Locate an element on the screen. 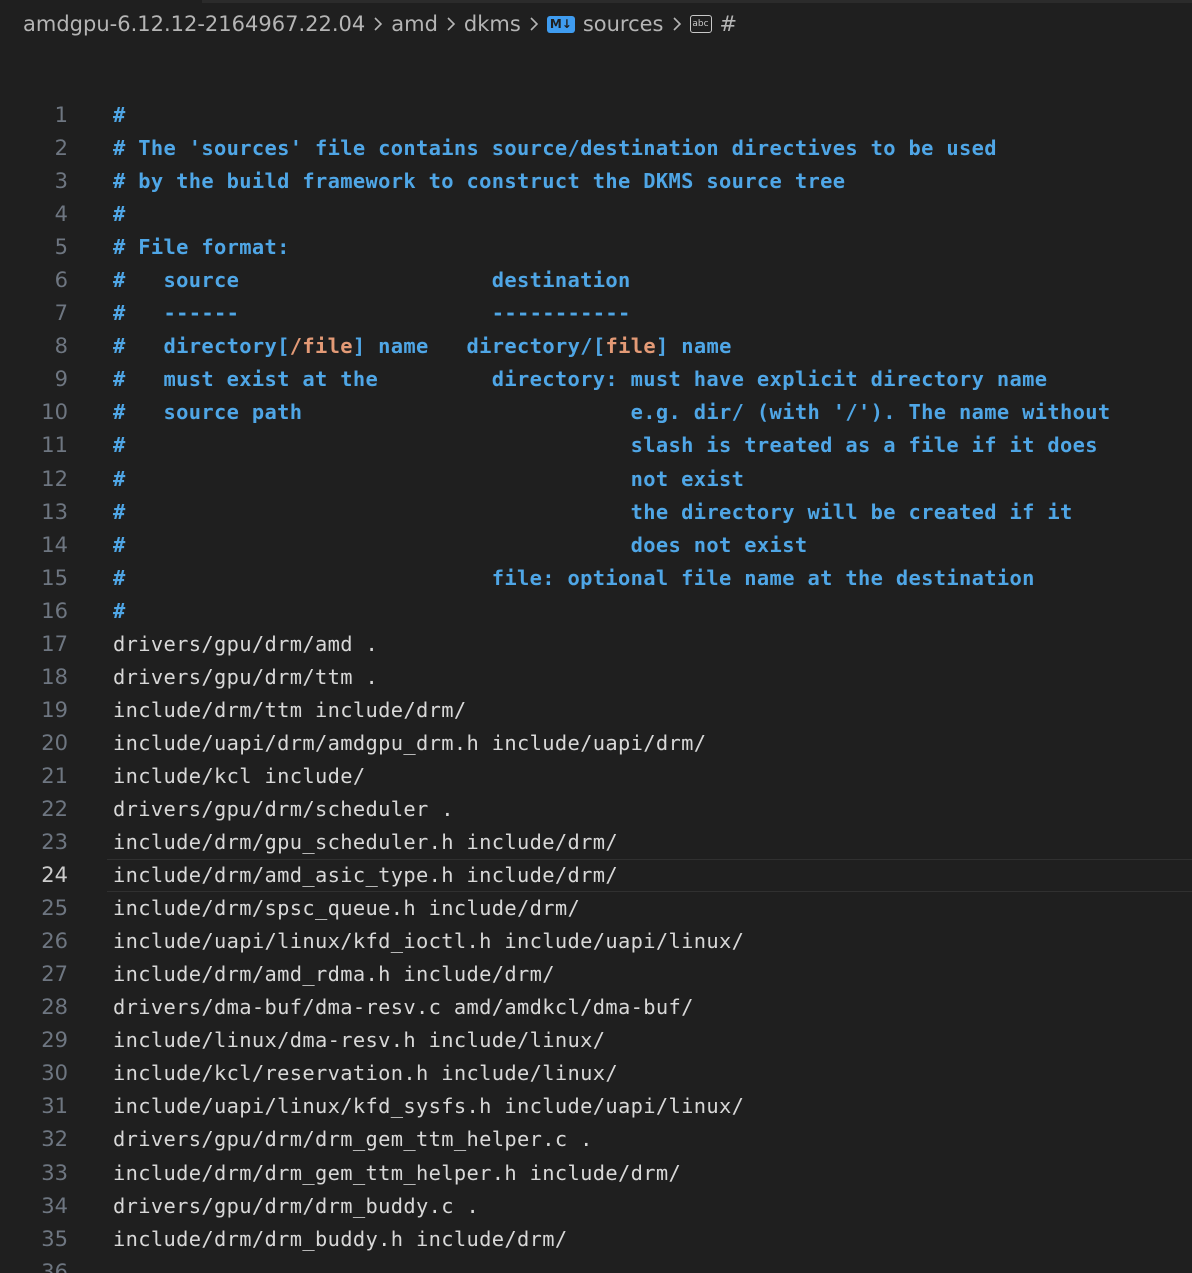  code-token: include/kcl/reservation.h include/linux/ is located at coordinates (366, 1073).